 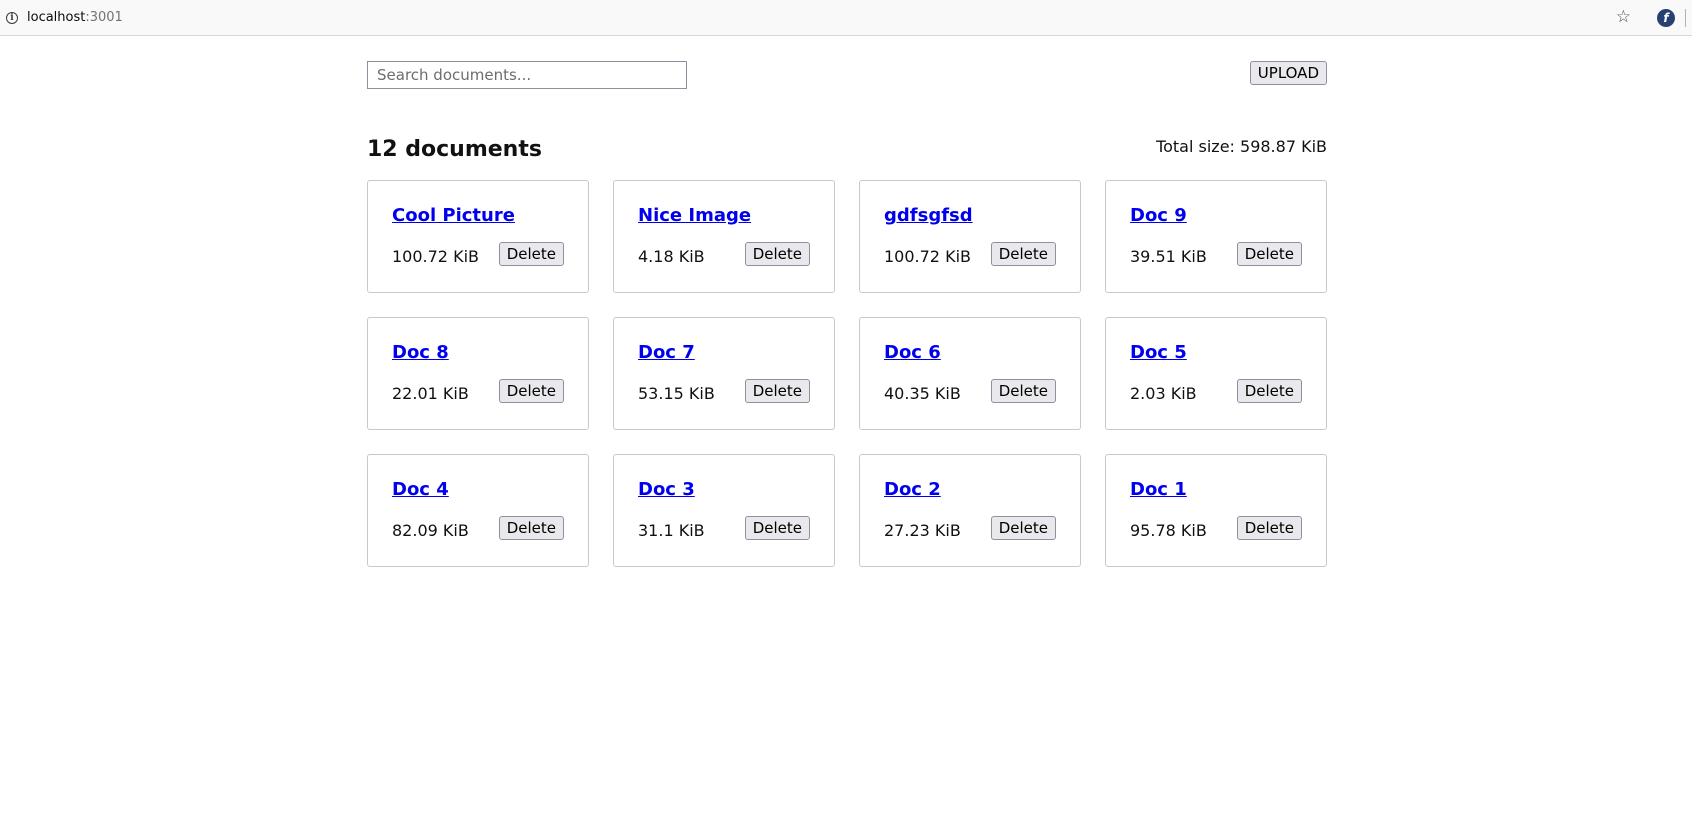 What do you see at coordinates (1168, 530) in the screenshot?
I see `document-size: 95.78 KiB` at bounding box center [1168, 530].